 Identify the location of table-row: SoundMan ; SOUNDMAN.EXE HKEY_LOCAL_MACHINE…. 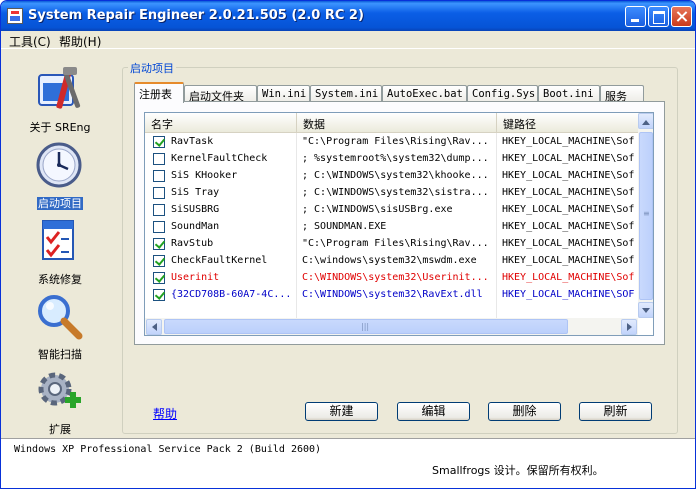
(391, 227).